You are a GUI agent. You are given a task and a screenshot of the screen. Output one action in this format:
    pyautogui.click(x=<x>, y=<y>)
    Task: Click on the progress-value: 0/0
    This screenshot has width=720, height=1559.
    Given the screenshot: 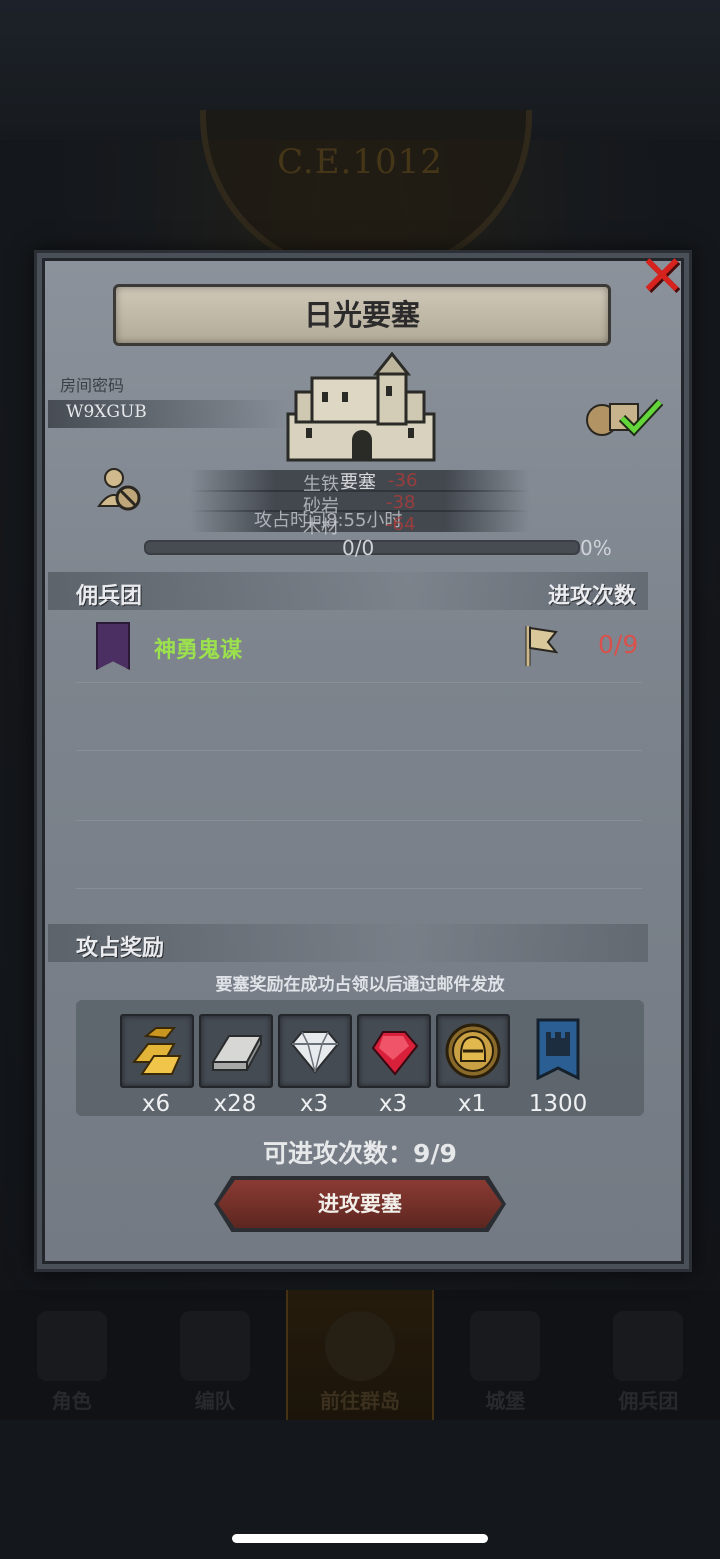 What is the action you would take?
    pyautogui.click(x=358, y=548)
    